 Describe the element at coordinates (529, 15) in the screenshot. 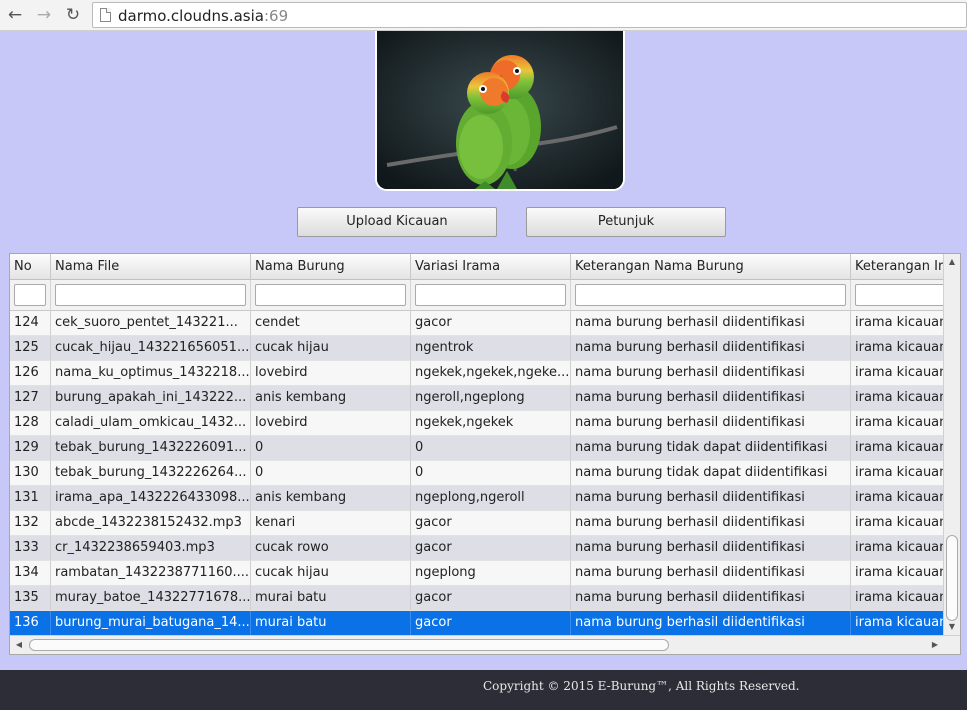

I see `address-bar: darmo.cloudns.asia:69` at that location.